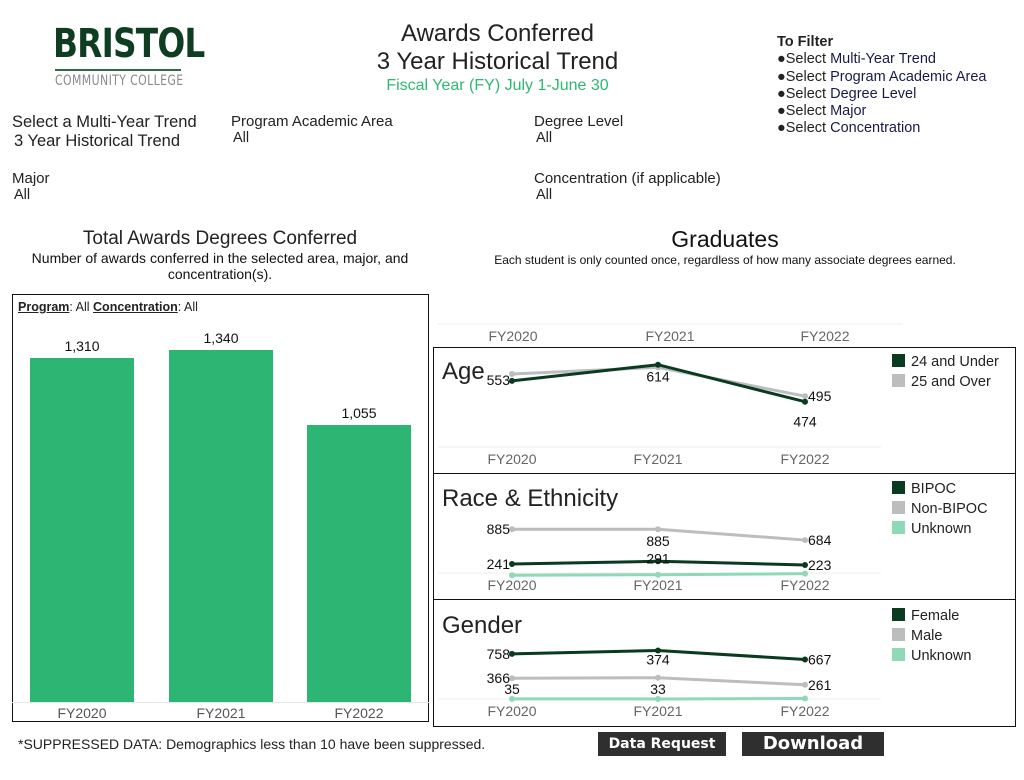 The height and width of the screenshot is (780, 1024). Describe the element at coordinates (220, 239) in the screenshot. I see `total-awards-title: Total Awards Degrees Conferred` at that location.